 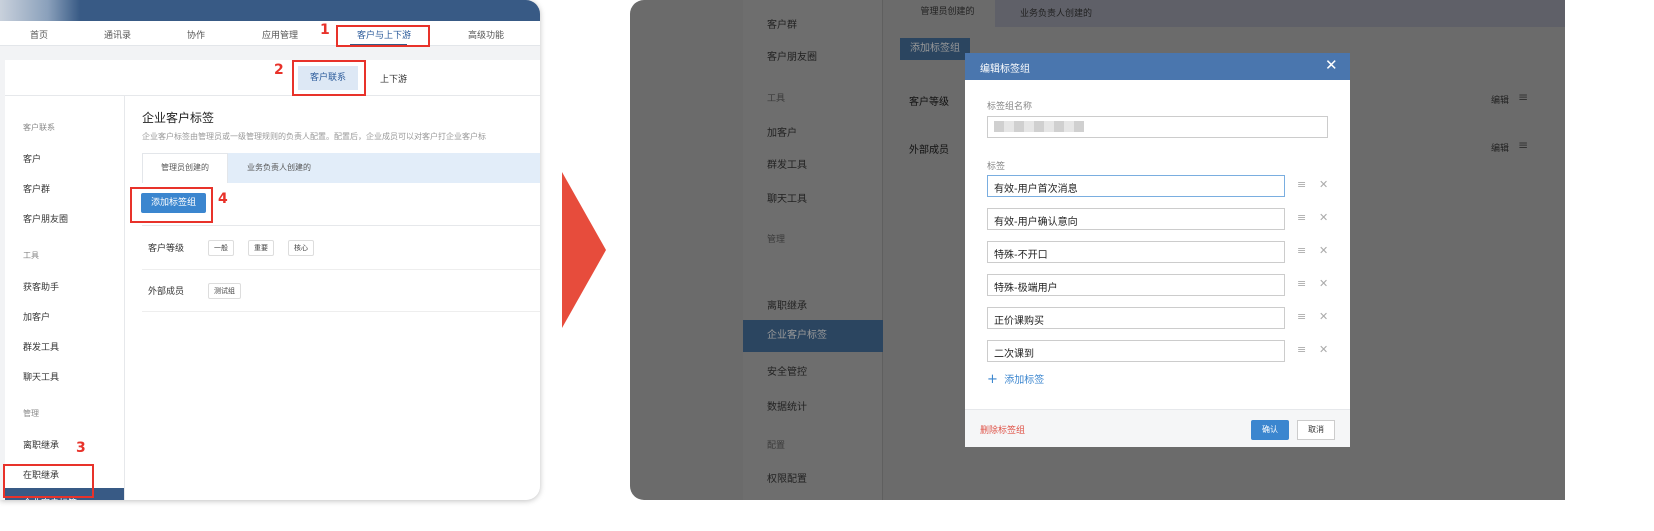 I want to click on nav-home: 首页, so click(x=39, y=34).